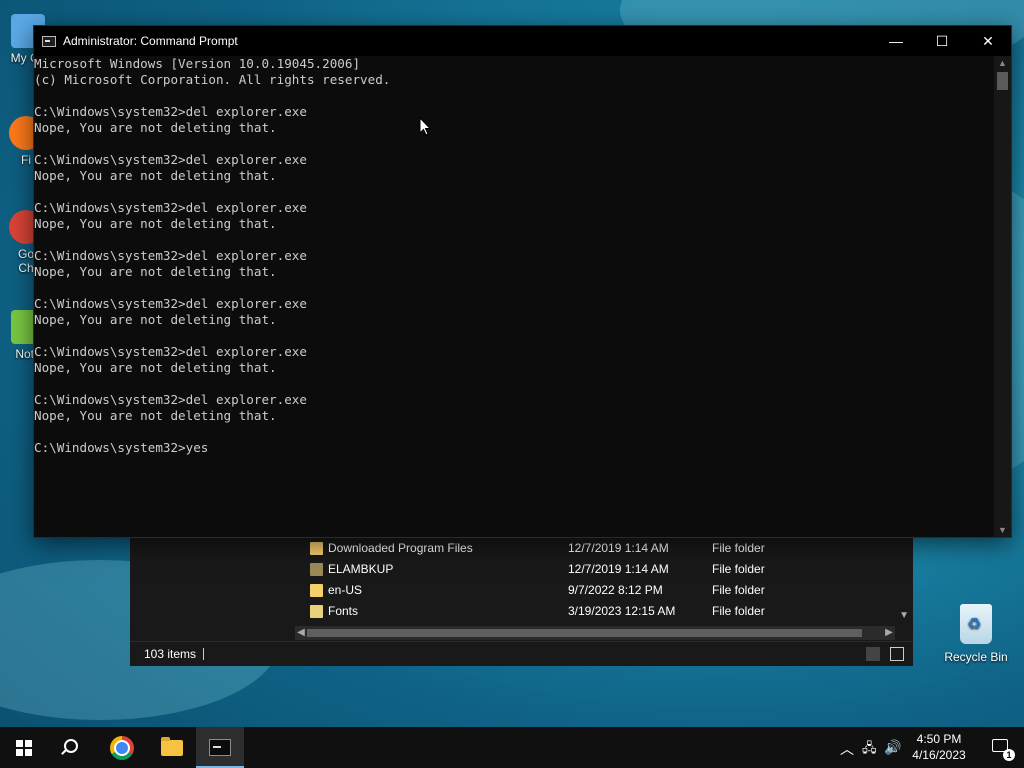 The width and height of the screenshot is (1024, 768). I want to click on horizontal-scrollbar: ◀ ▶, so click(595, 633).